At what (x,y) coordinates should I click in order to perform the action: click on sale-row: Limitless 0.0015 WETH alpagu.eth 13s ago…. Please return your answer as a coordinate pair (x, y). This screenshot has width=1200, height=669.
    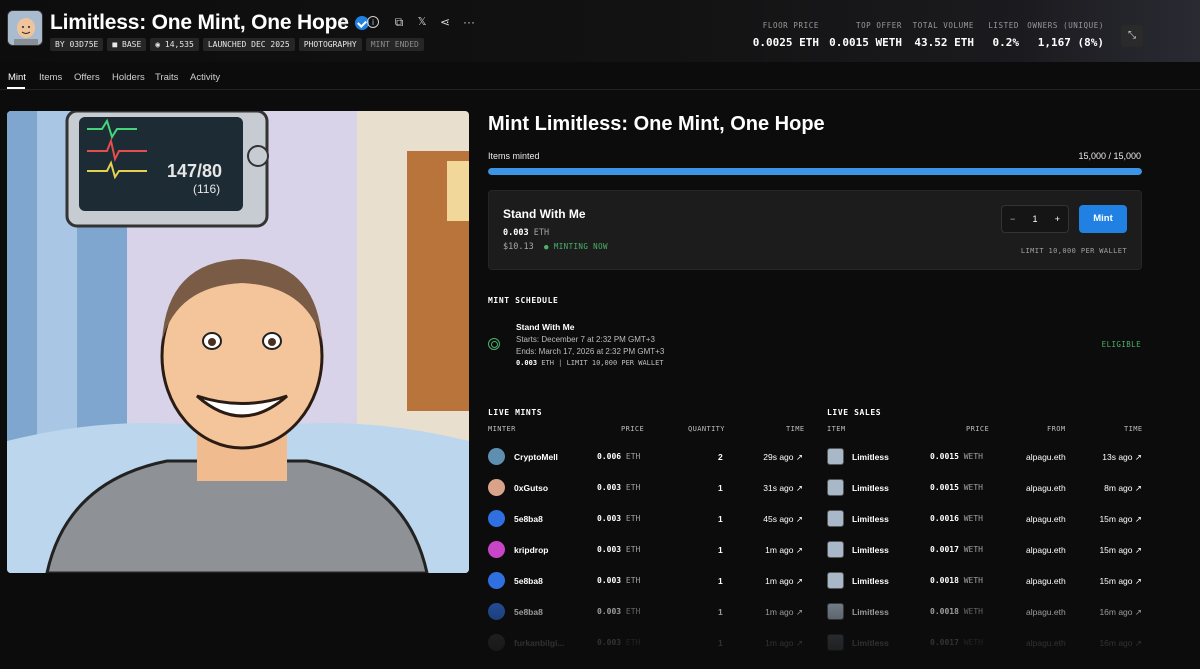
    Looking at the image, I should click on (984, 465).